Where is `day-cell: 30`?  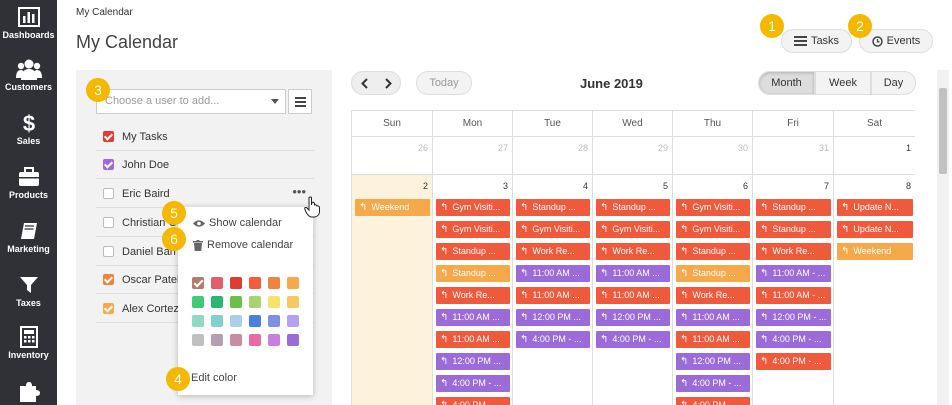 day-cell: 30 is located at coordinates (713, 156).